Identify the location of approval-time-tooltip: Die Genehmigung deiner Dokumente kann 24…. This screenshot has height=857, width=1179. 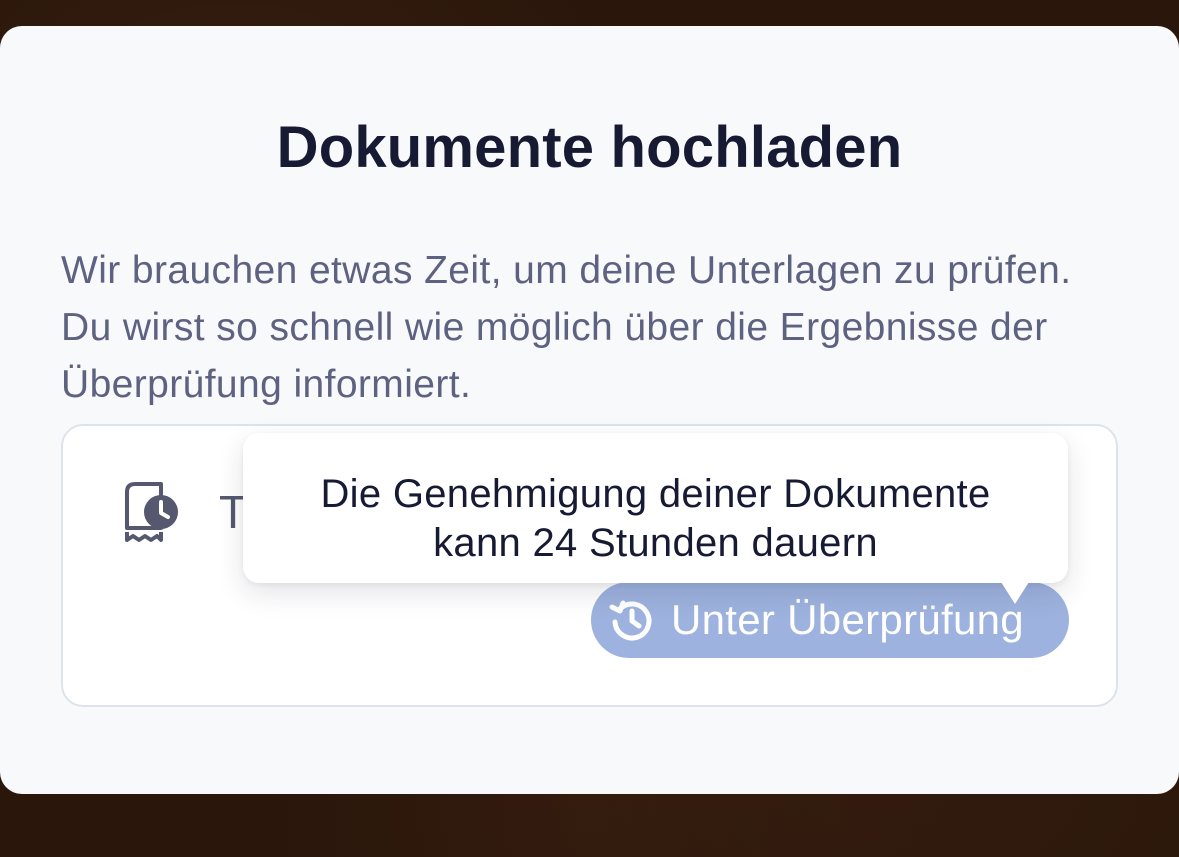
(655, 518).